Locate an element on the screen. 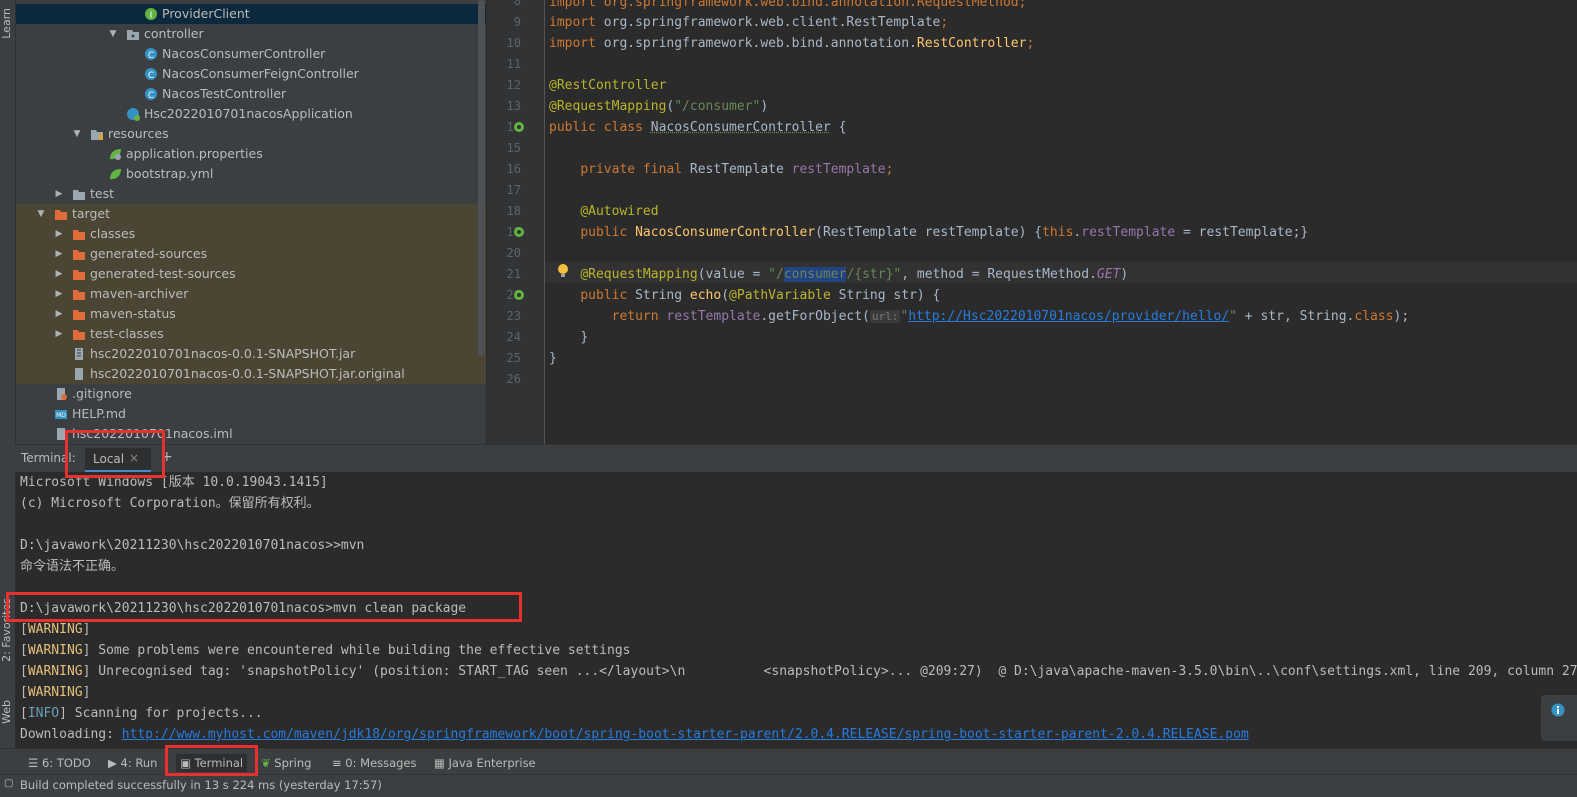 The image size is (1577, 797). java-enterprise-tab: ▦ Java Enterprise is located at coordinates (485, 763).